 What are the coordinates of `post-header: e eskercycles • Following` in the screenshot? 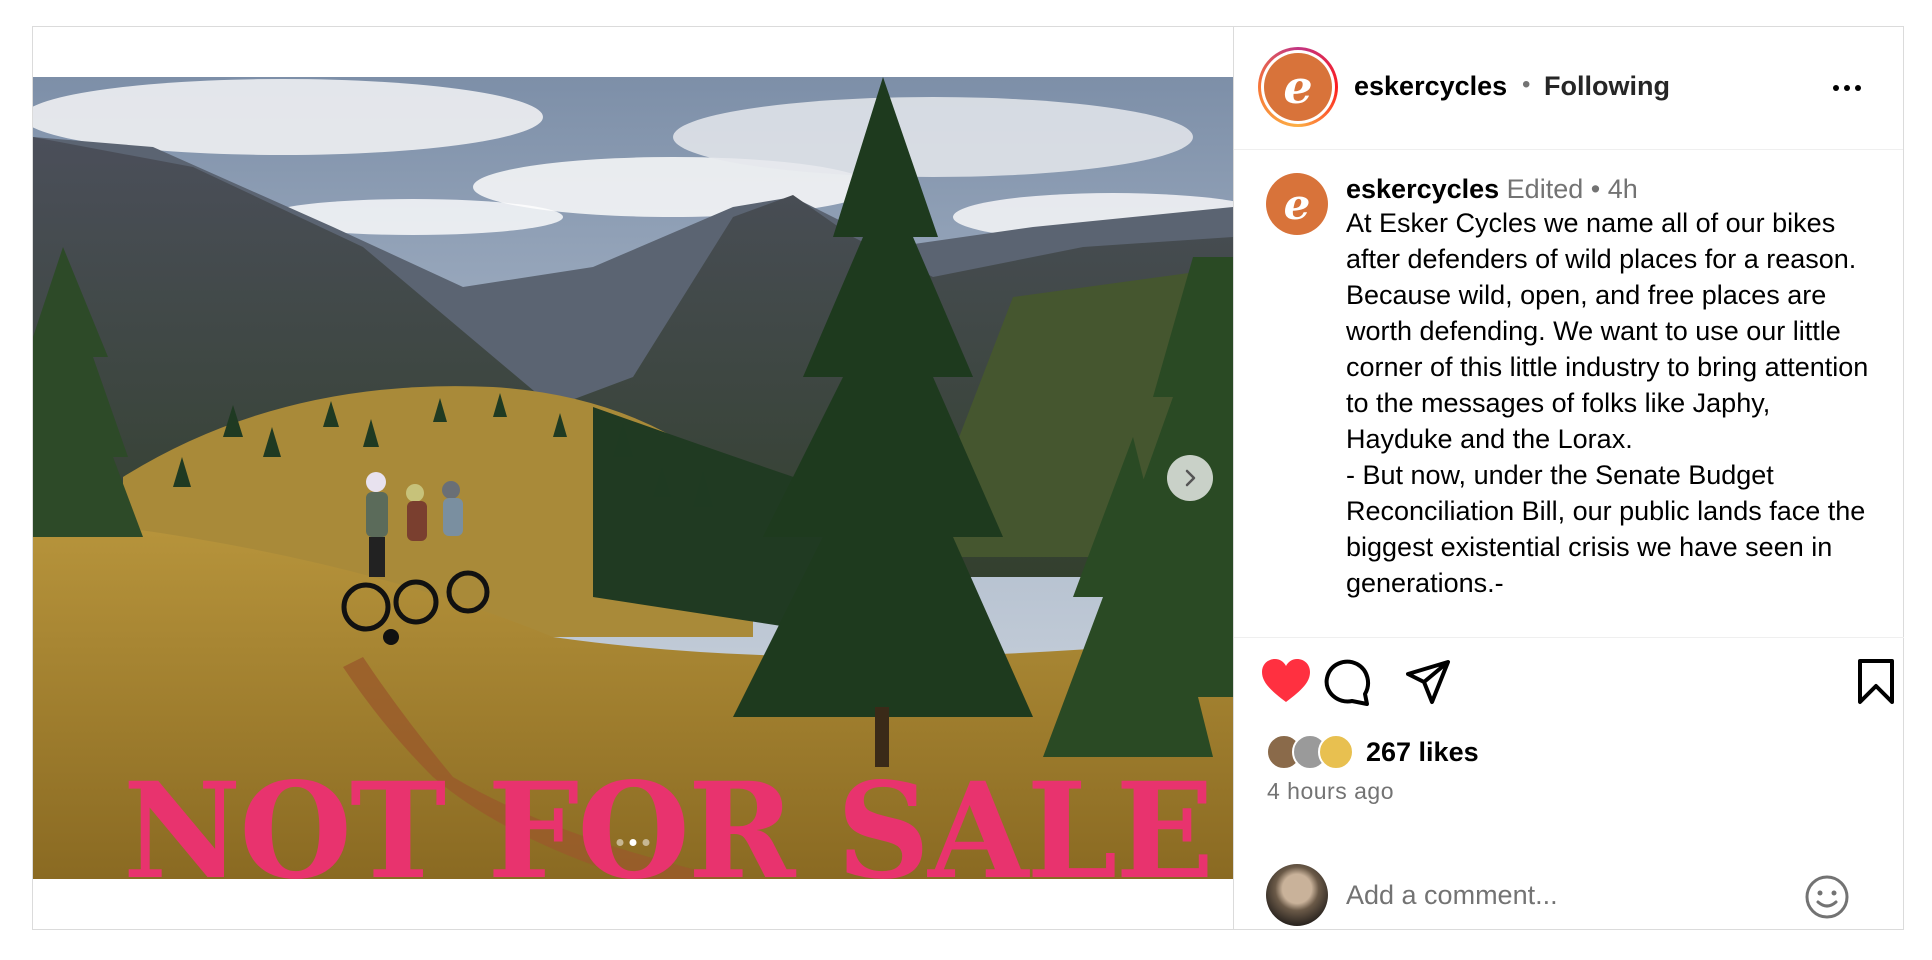 It's located at (1568, 88).